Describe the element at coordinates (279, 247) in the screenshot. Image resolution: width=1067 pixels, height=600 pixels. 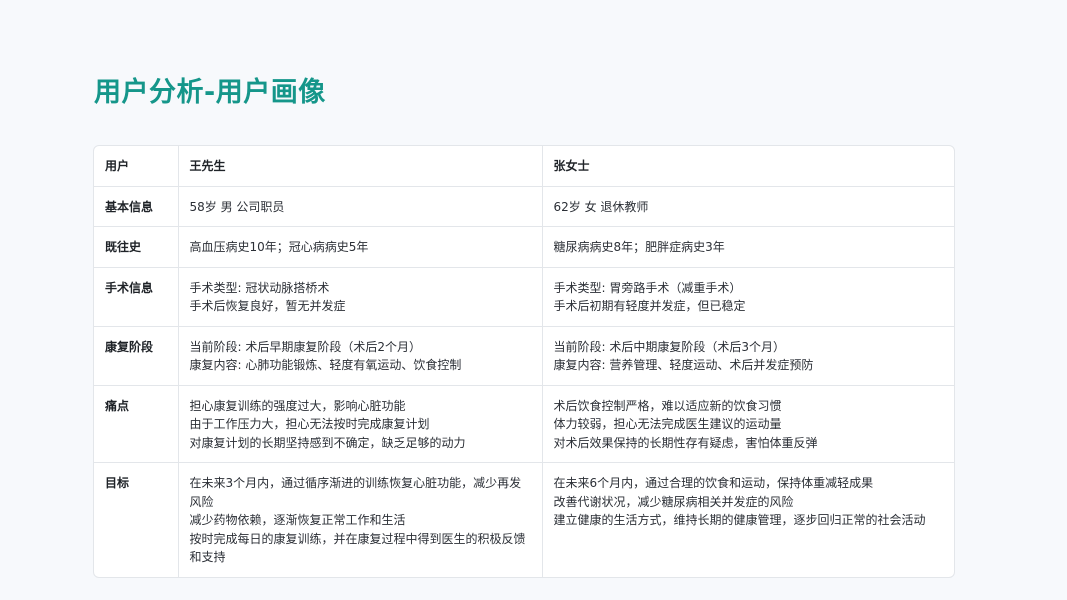
I see `cell-line: 高血压病史10年；冠心病病史5年` at that location.